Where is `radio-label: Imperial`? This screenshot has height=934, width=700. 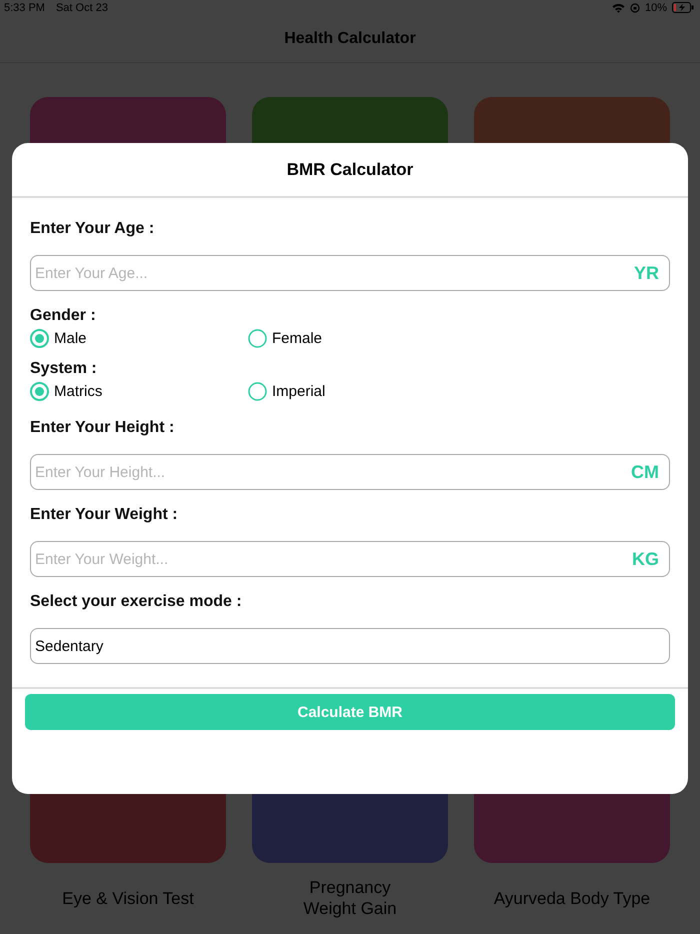
radio-label: Imperial is located at coordinates (299, 391).